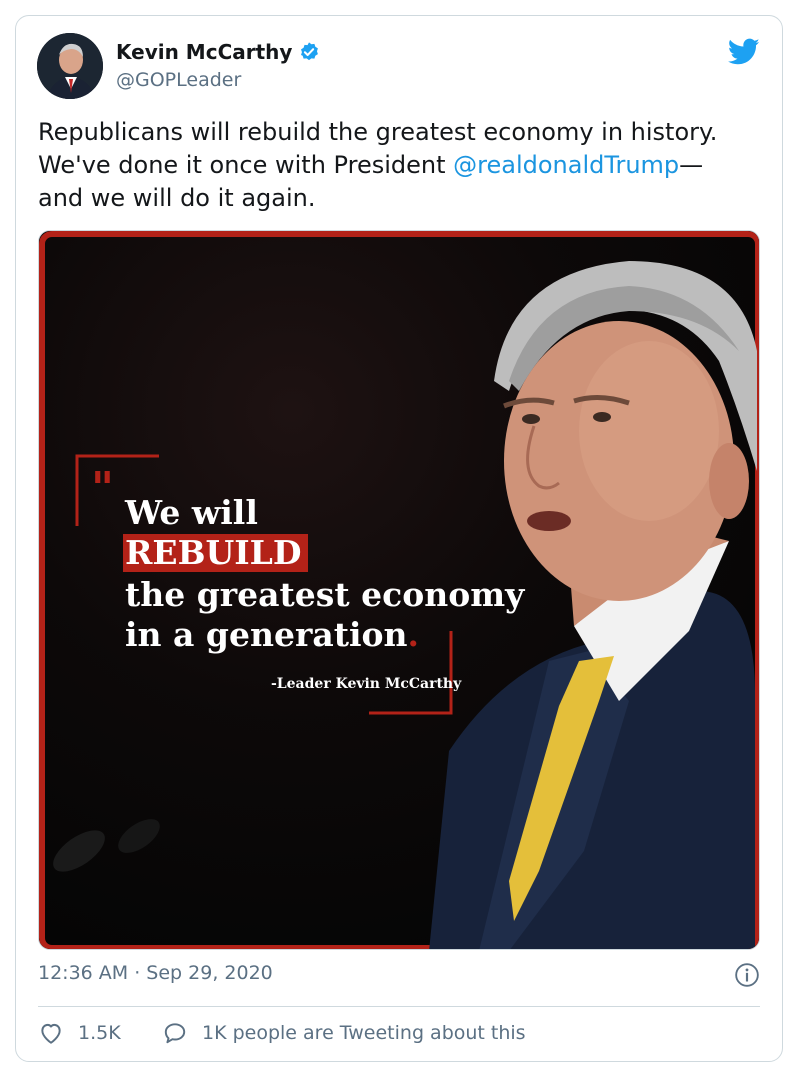 The width and height of the screenshot is (800, 1079). What do you see at coordinates (51, 1033) in the screenshot?
I see `heart-icon` at bounding box center [51, 1033].